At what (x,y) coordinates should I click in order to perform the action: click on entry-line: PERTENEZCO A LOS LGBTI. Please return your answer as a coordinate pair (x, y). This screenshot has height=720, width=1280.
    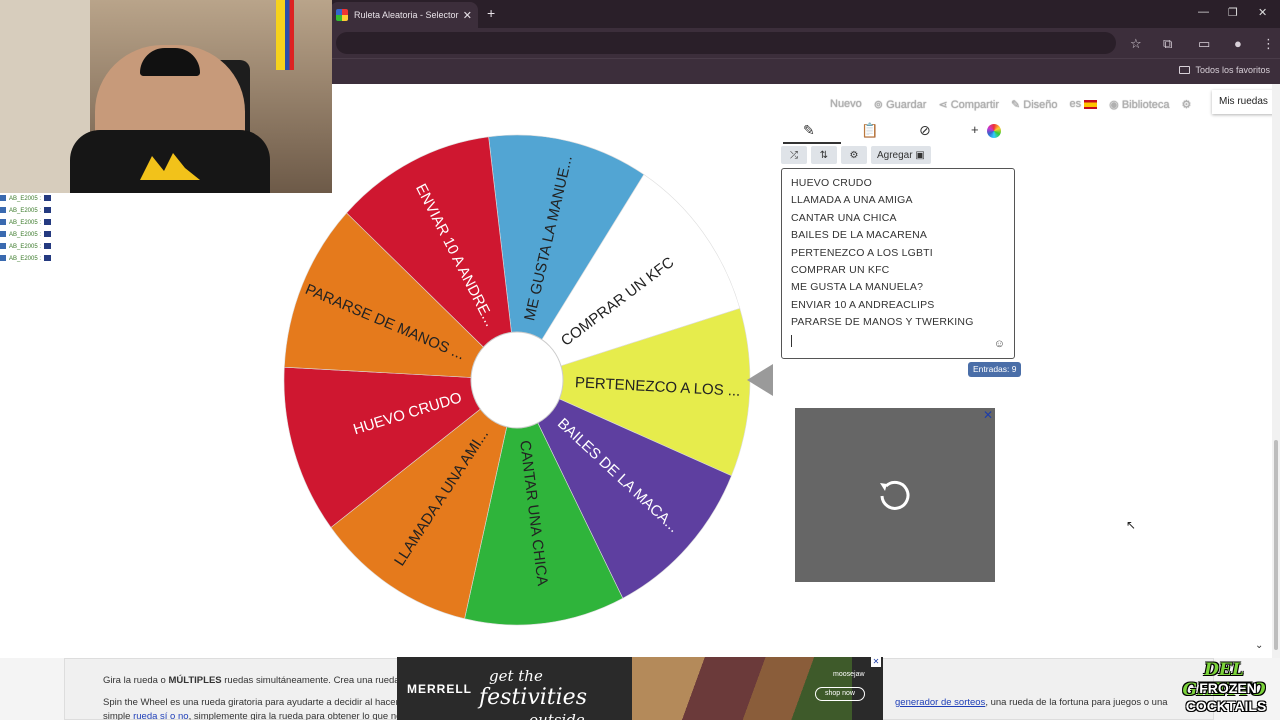
    Looking at the image, I should click on (862, 252).